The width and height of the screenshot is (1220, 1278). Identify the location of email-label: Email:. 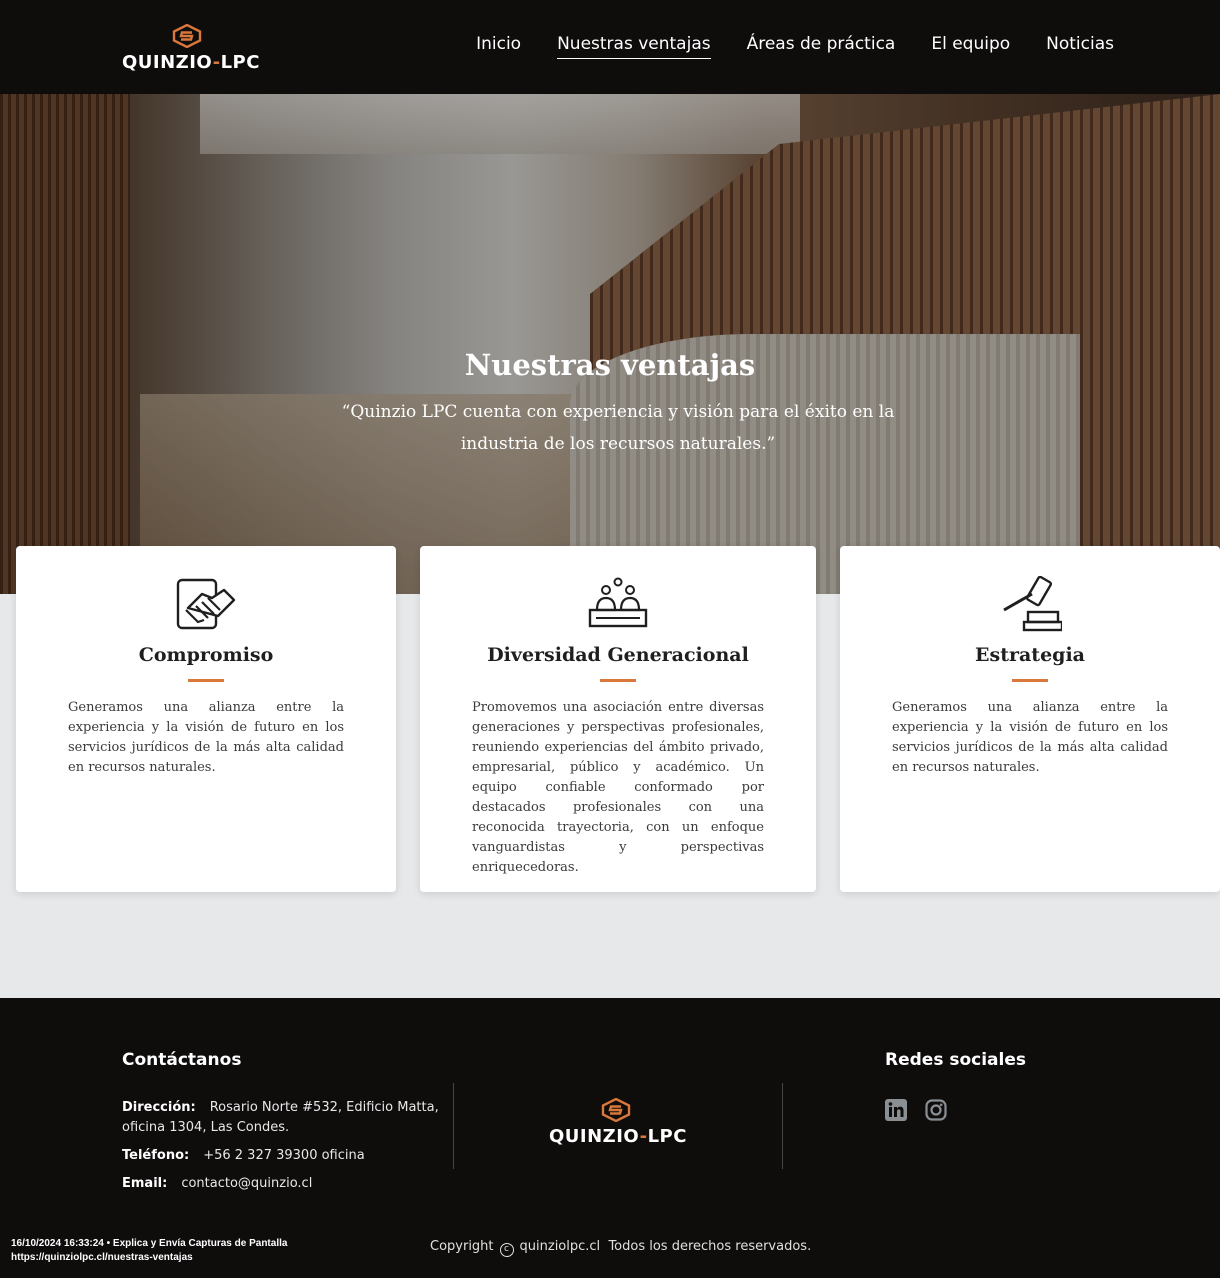
(145, 1183).